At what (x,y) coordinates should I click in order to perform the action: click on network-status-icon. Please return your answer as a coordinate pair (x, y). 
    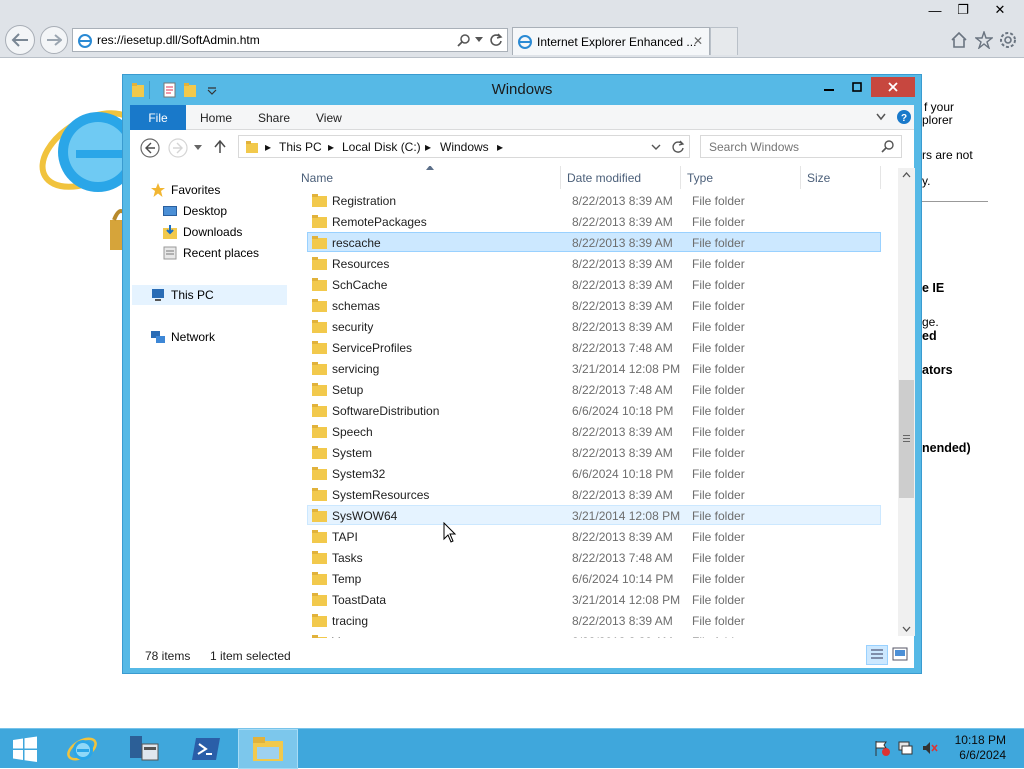
    Looking at the image, I should click on (906, 748).